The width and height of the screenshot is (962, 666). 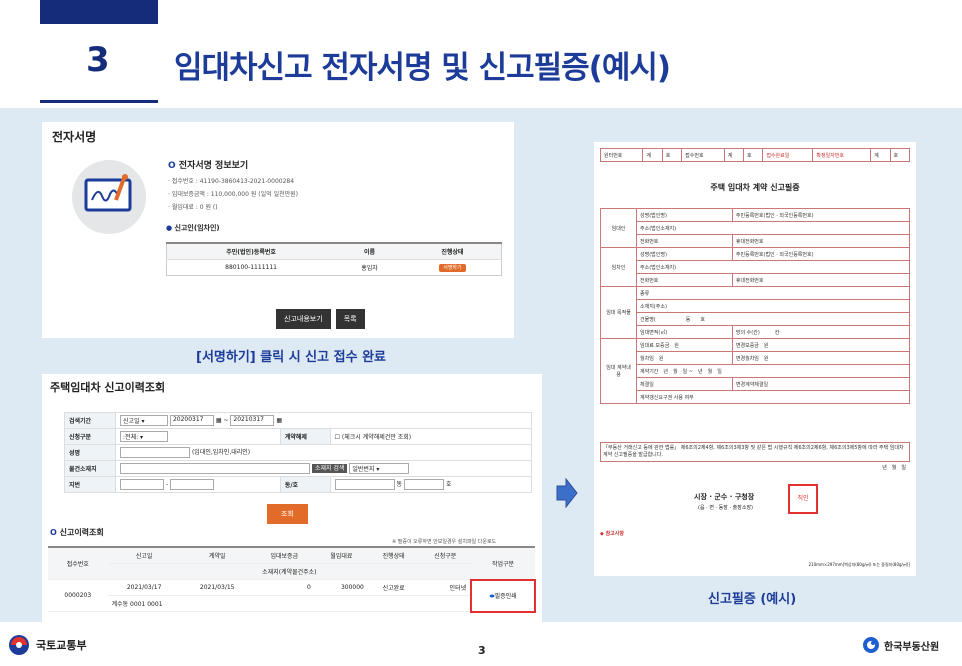 What do you see at coordinates (350, 319) in the screenshot?
I see `list-button: 목록` at bounding box center [350, 319].